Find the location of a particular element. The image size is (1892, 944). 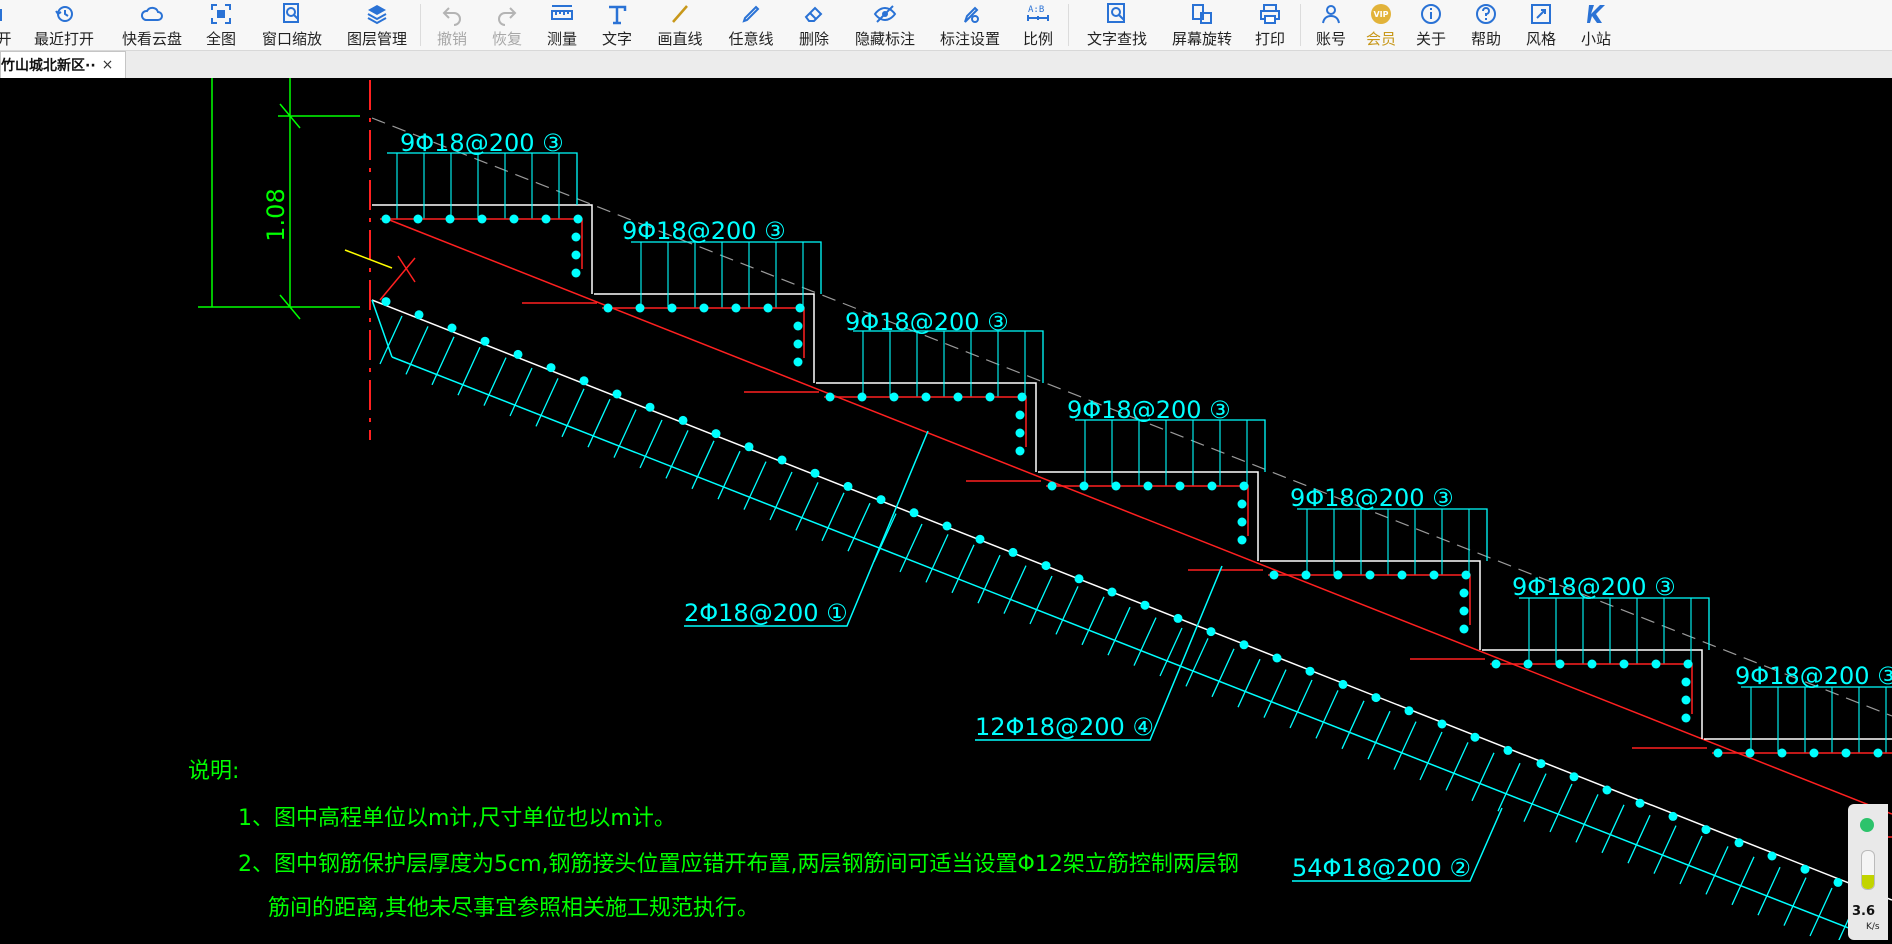

toolbar-text-search-button: 文字查找 is located at coordinates (1117, 25).